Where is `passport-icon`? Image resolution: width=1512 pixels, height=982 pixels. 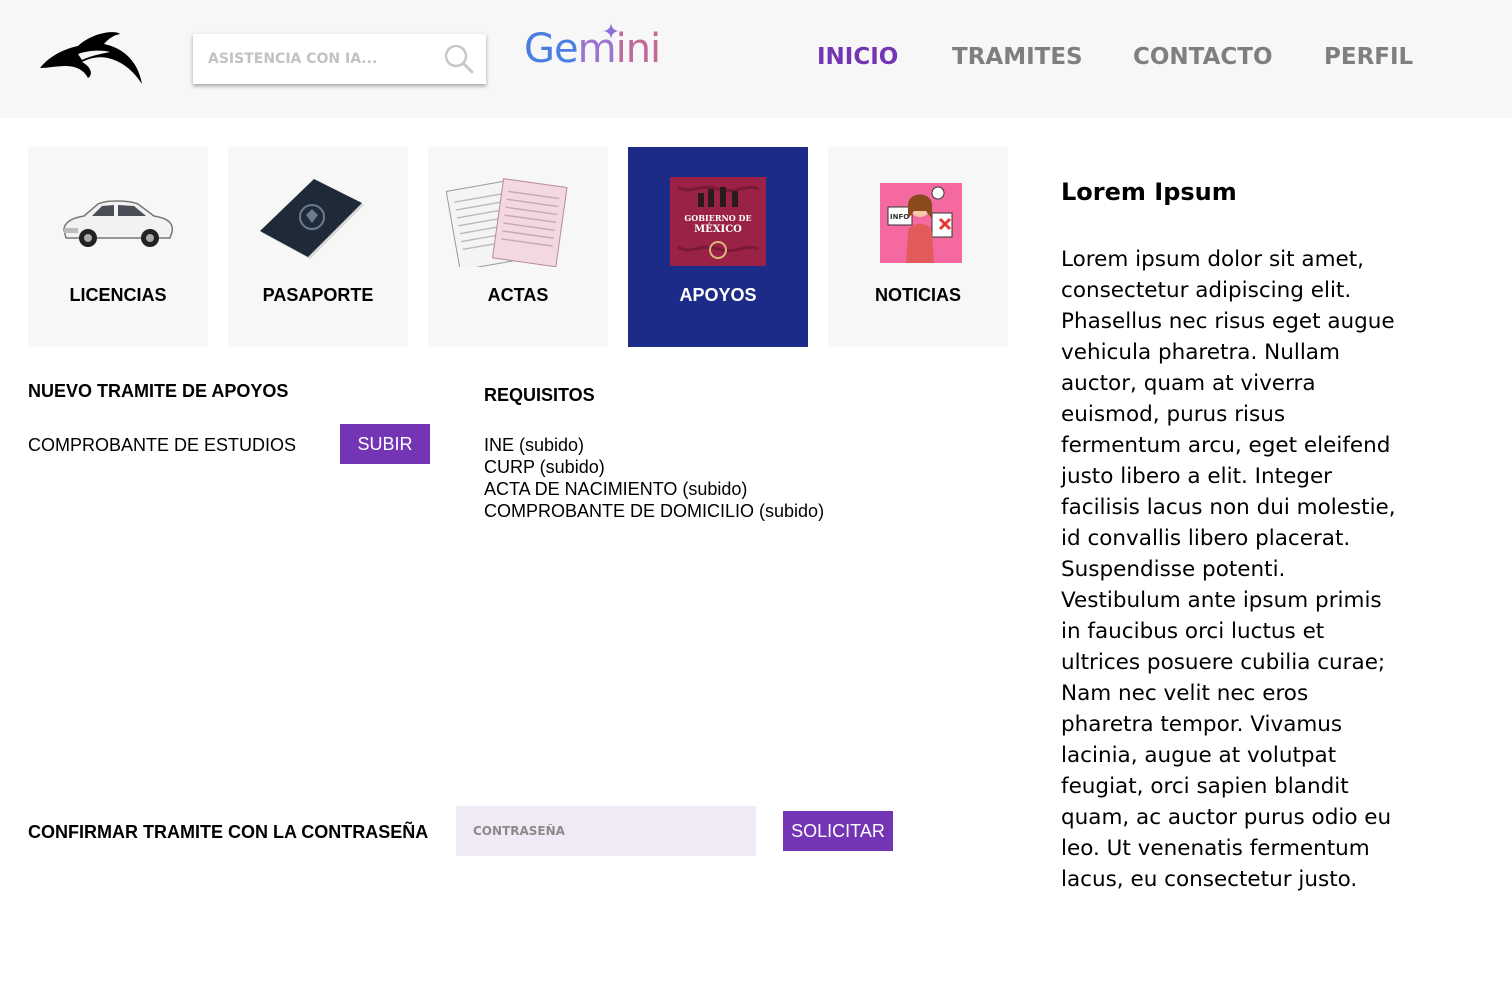
passport-icon is located at coordinates (312, 219).